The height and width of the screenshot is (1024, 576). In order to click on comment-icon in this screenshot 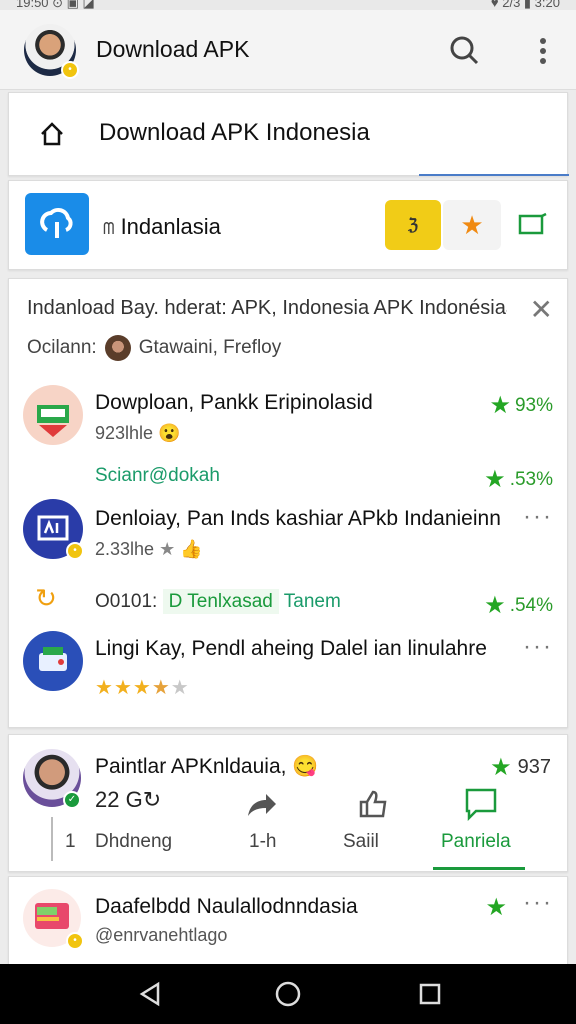, I will do `click(481, 804)`.